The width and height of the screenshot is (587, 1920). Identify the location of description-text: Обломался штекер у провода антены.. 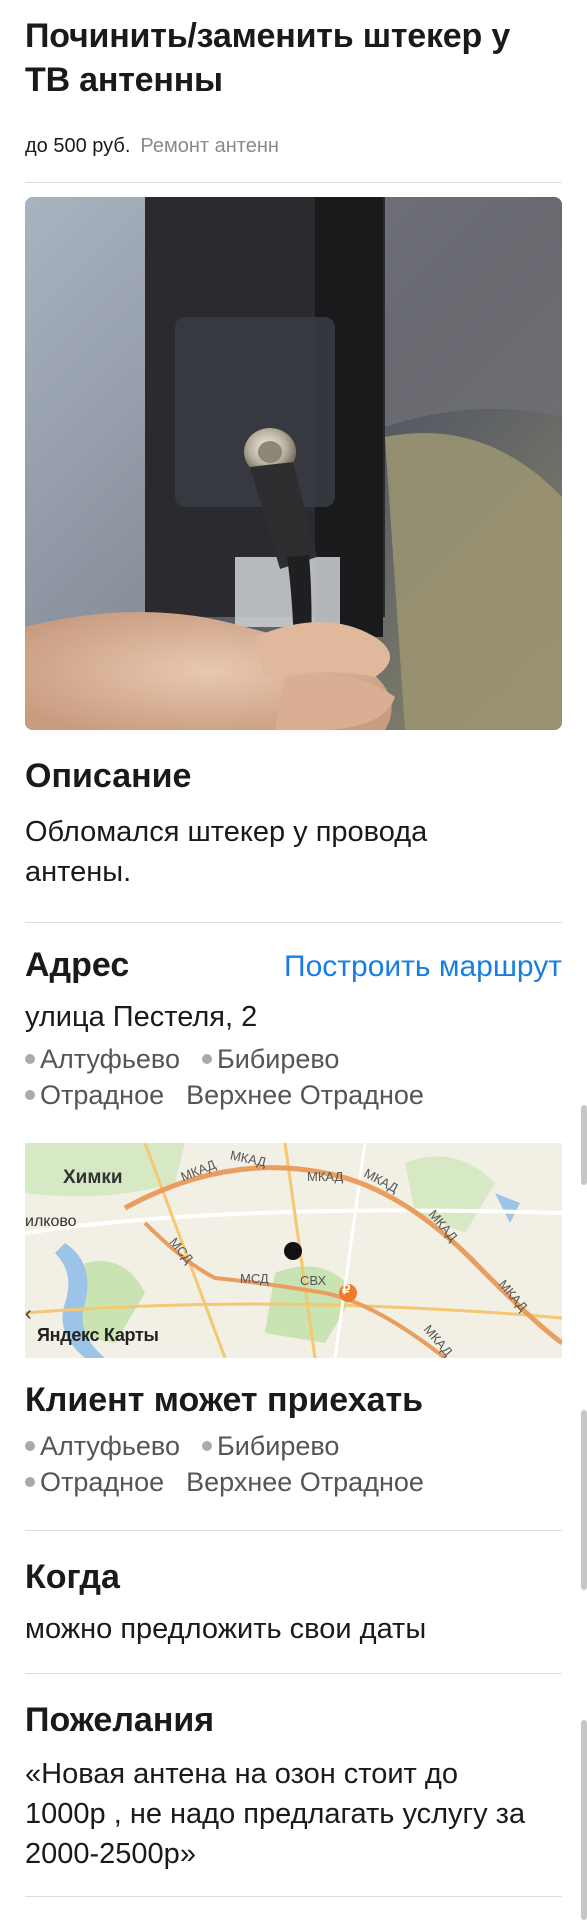
(226, 852).